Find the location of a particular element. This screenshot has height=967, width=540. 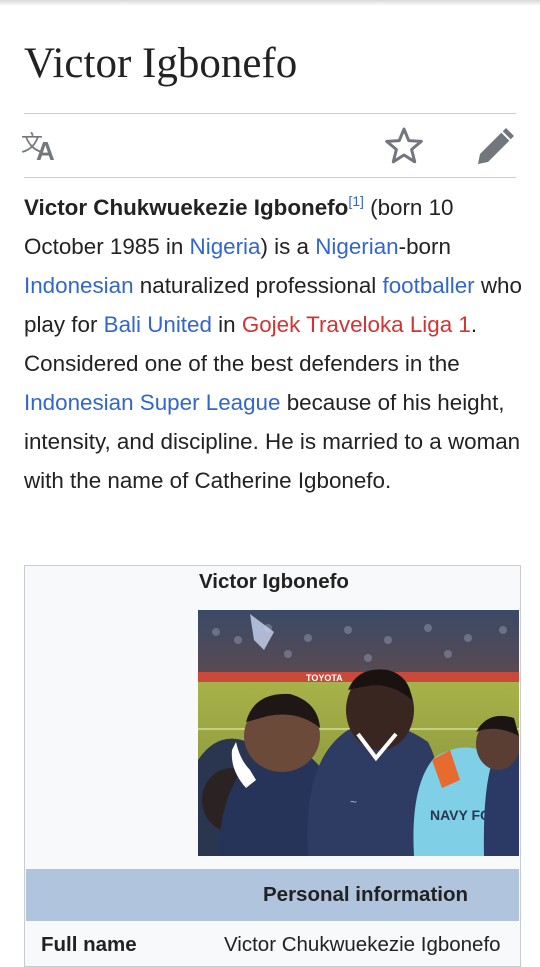

infobox-caption: Victor Igbonefo is located at coordinates (274, 581).